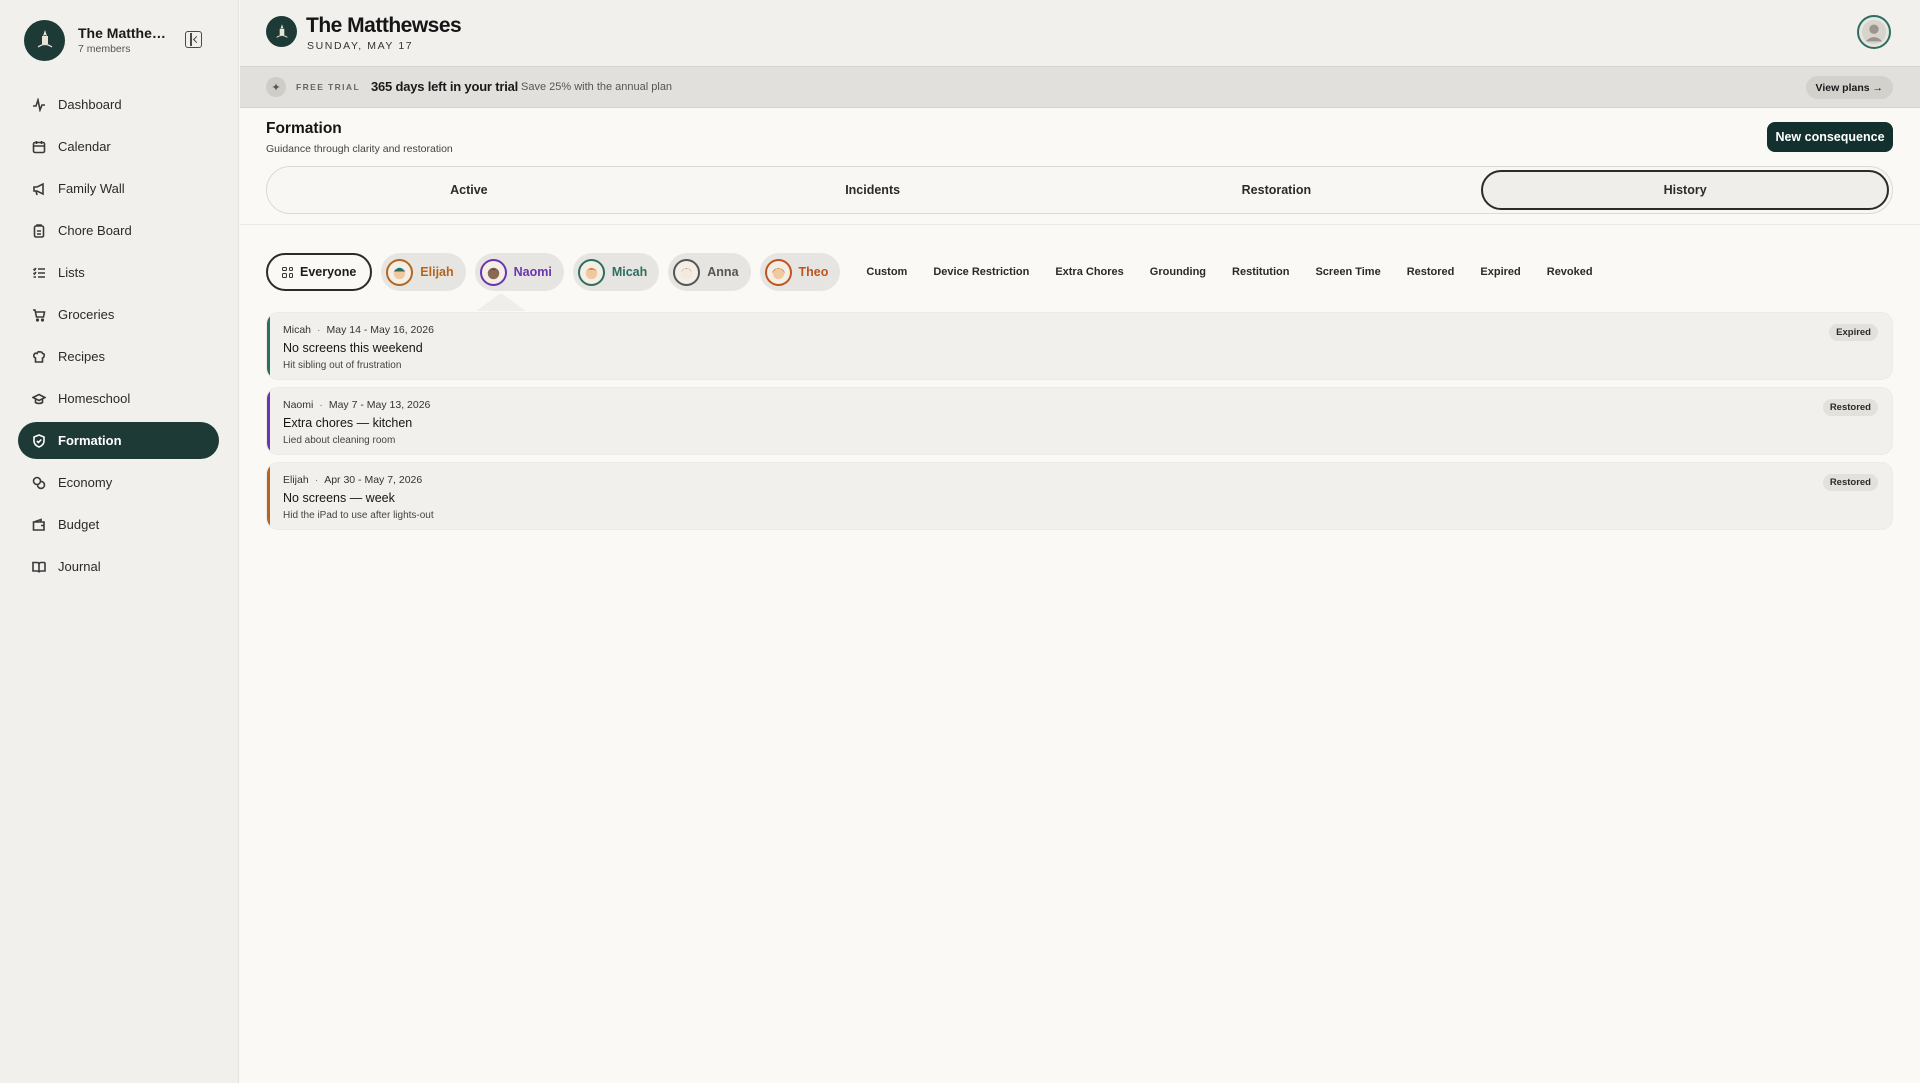 The height and width of the screenshot is (1083, 1920). What do you see at coordinates (118, 566) in the screenshot?
I see `sidebar-item-journal: Journal` at bounding box center [118, 566].